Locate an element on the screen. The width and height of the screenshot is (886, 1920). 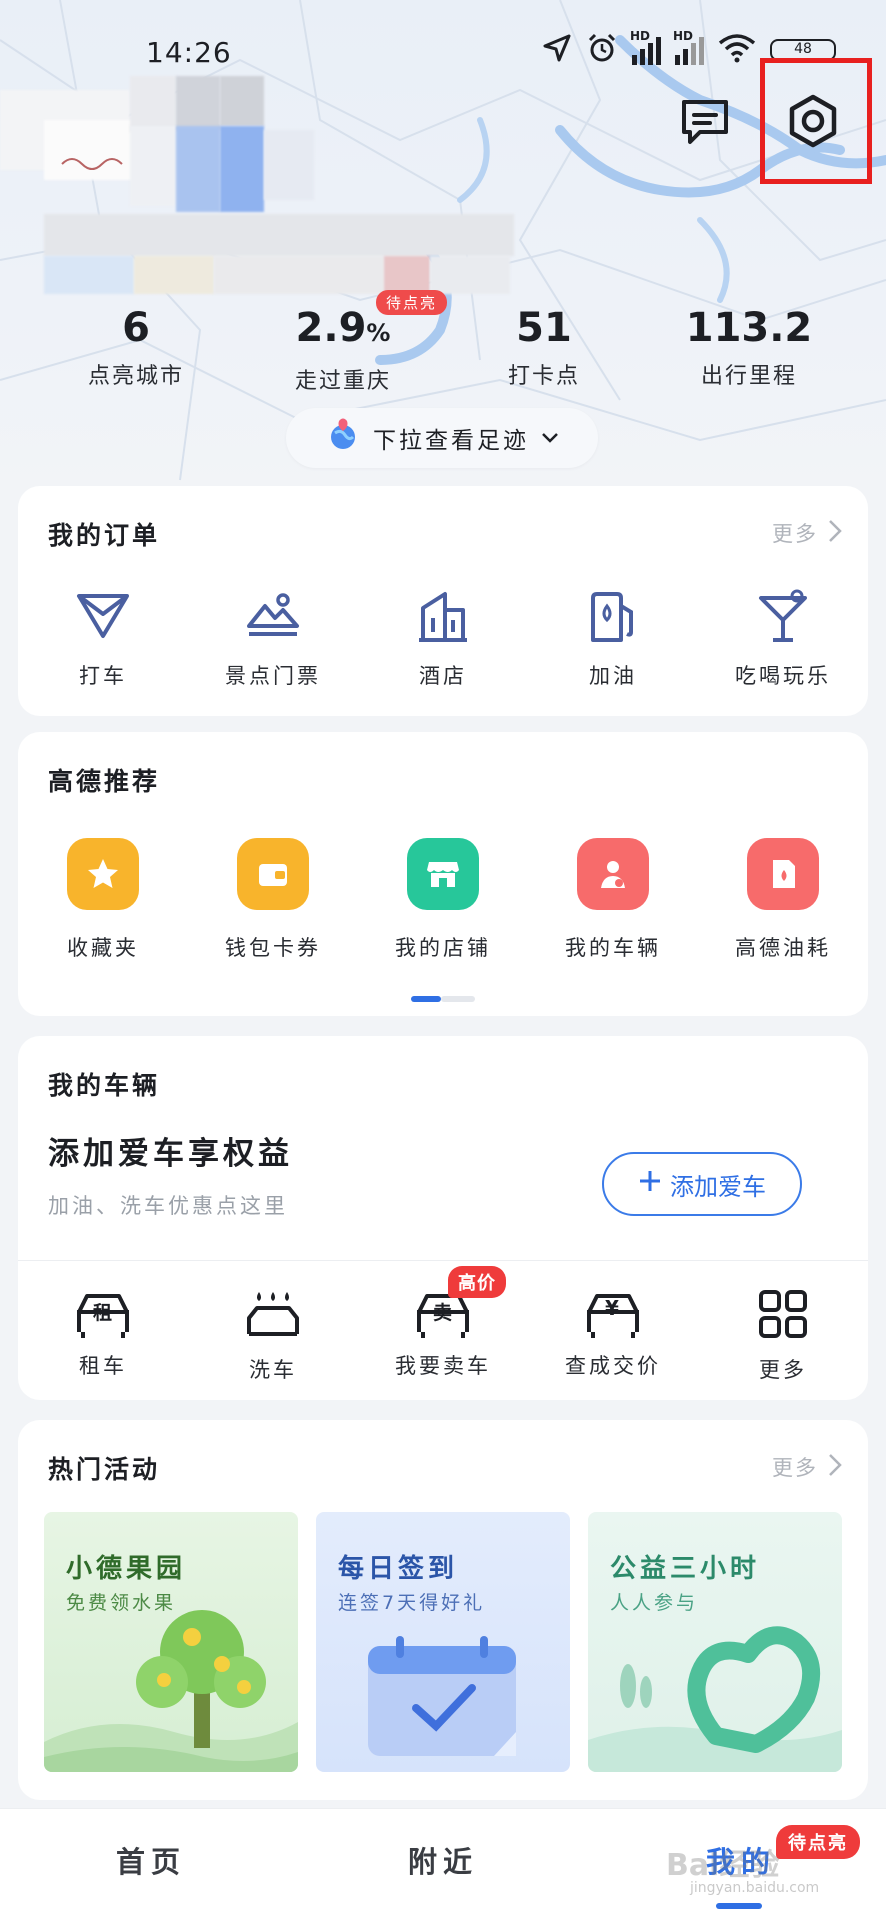
message-icon is located at coordinates (705, 123).